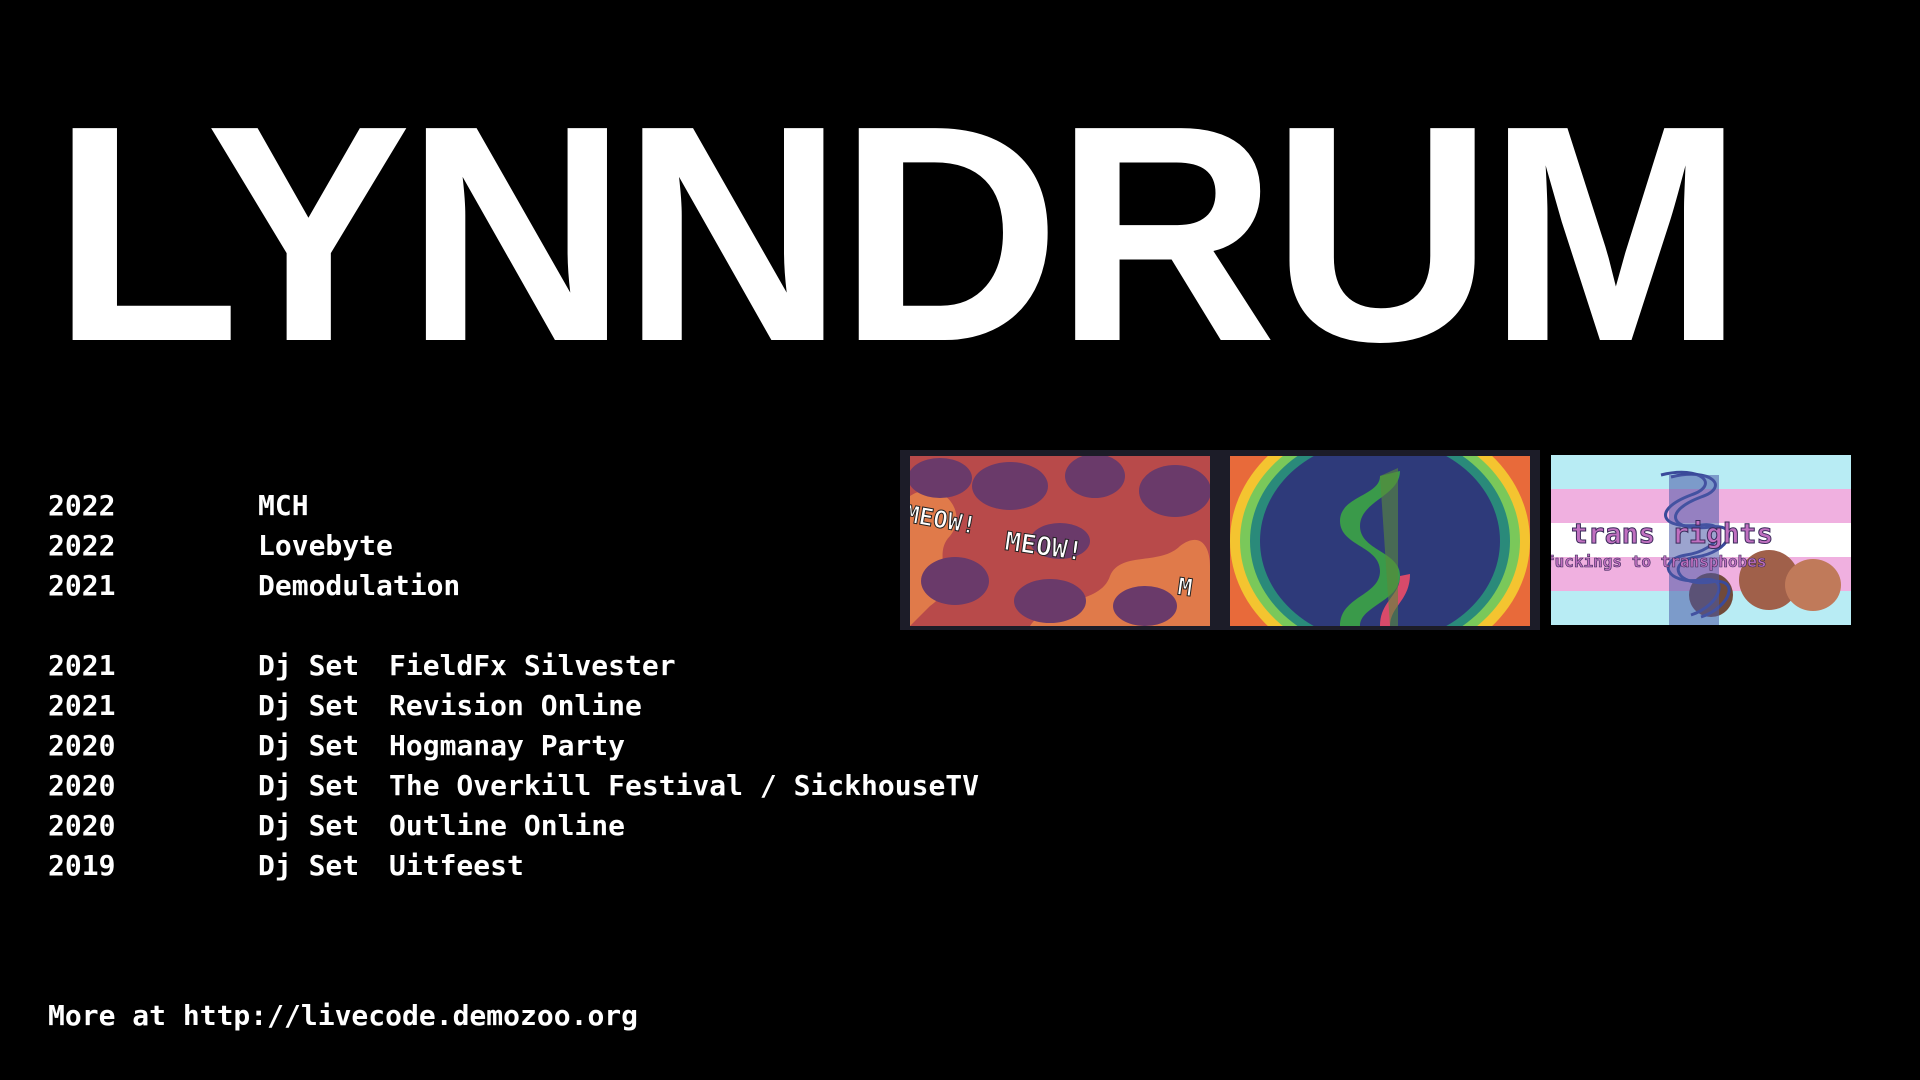 The image size is (1920, 1080). What do you see at coordinates (359, 585) in the screenshot?
I see `event-kind: Demodulation` at bounding box center [359, 585].